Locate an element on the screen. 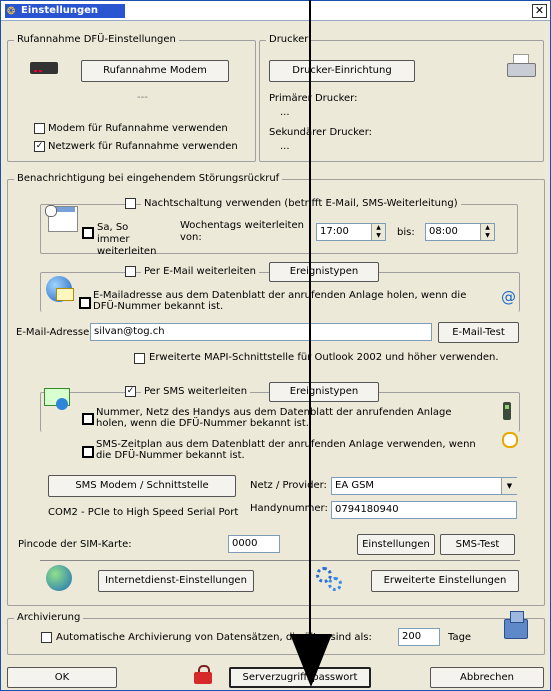  email-globe-icon is located at coordinates (60, 289).